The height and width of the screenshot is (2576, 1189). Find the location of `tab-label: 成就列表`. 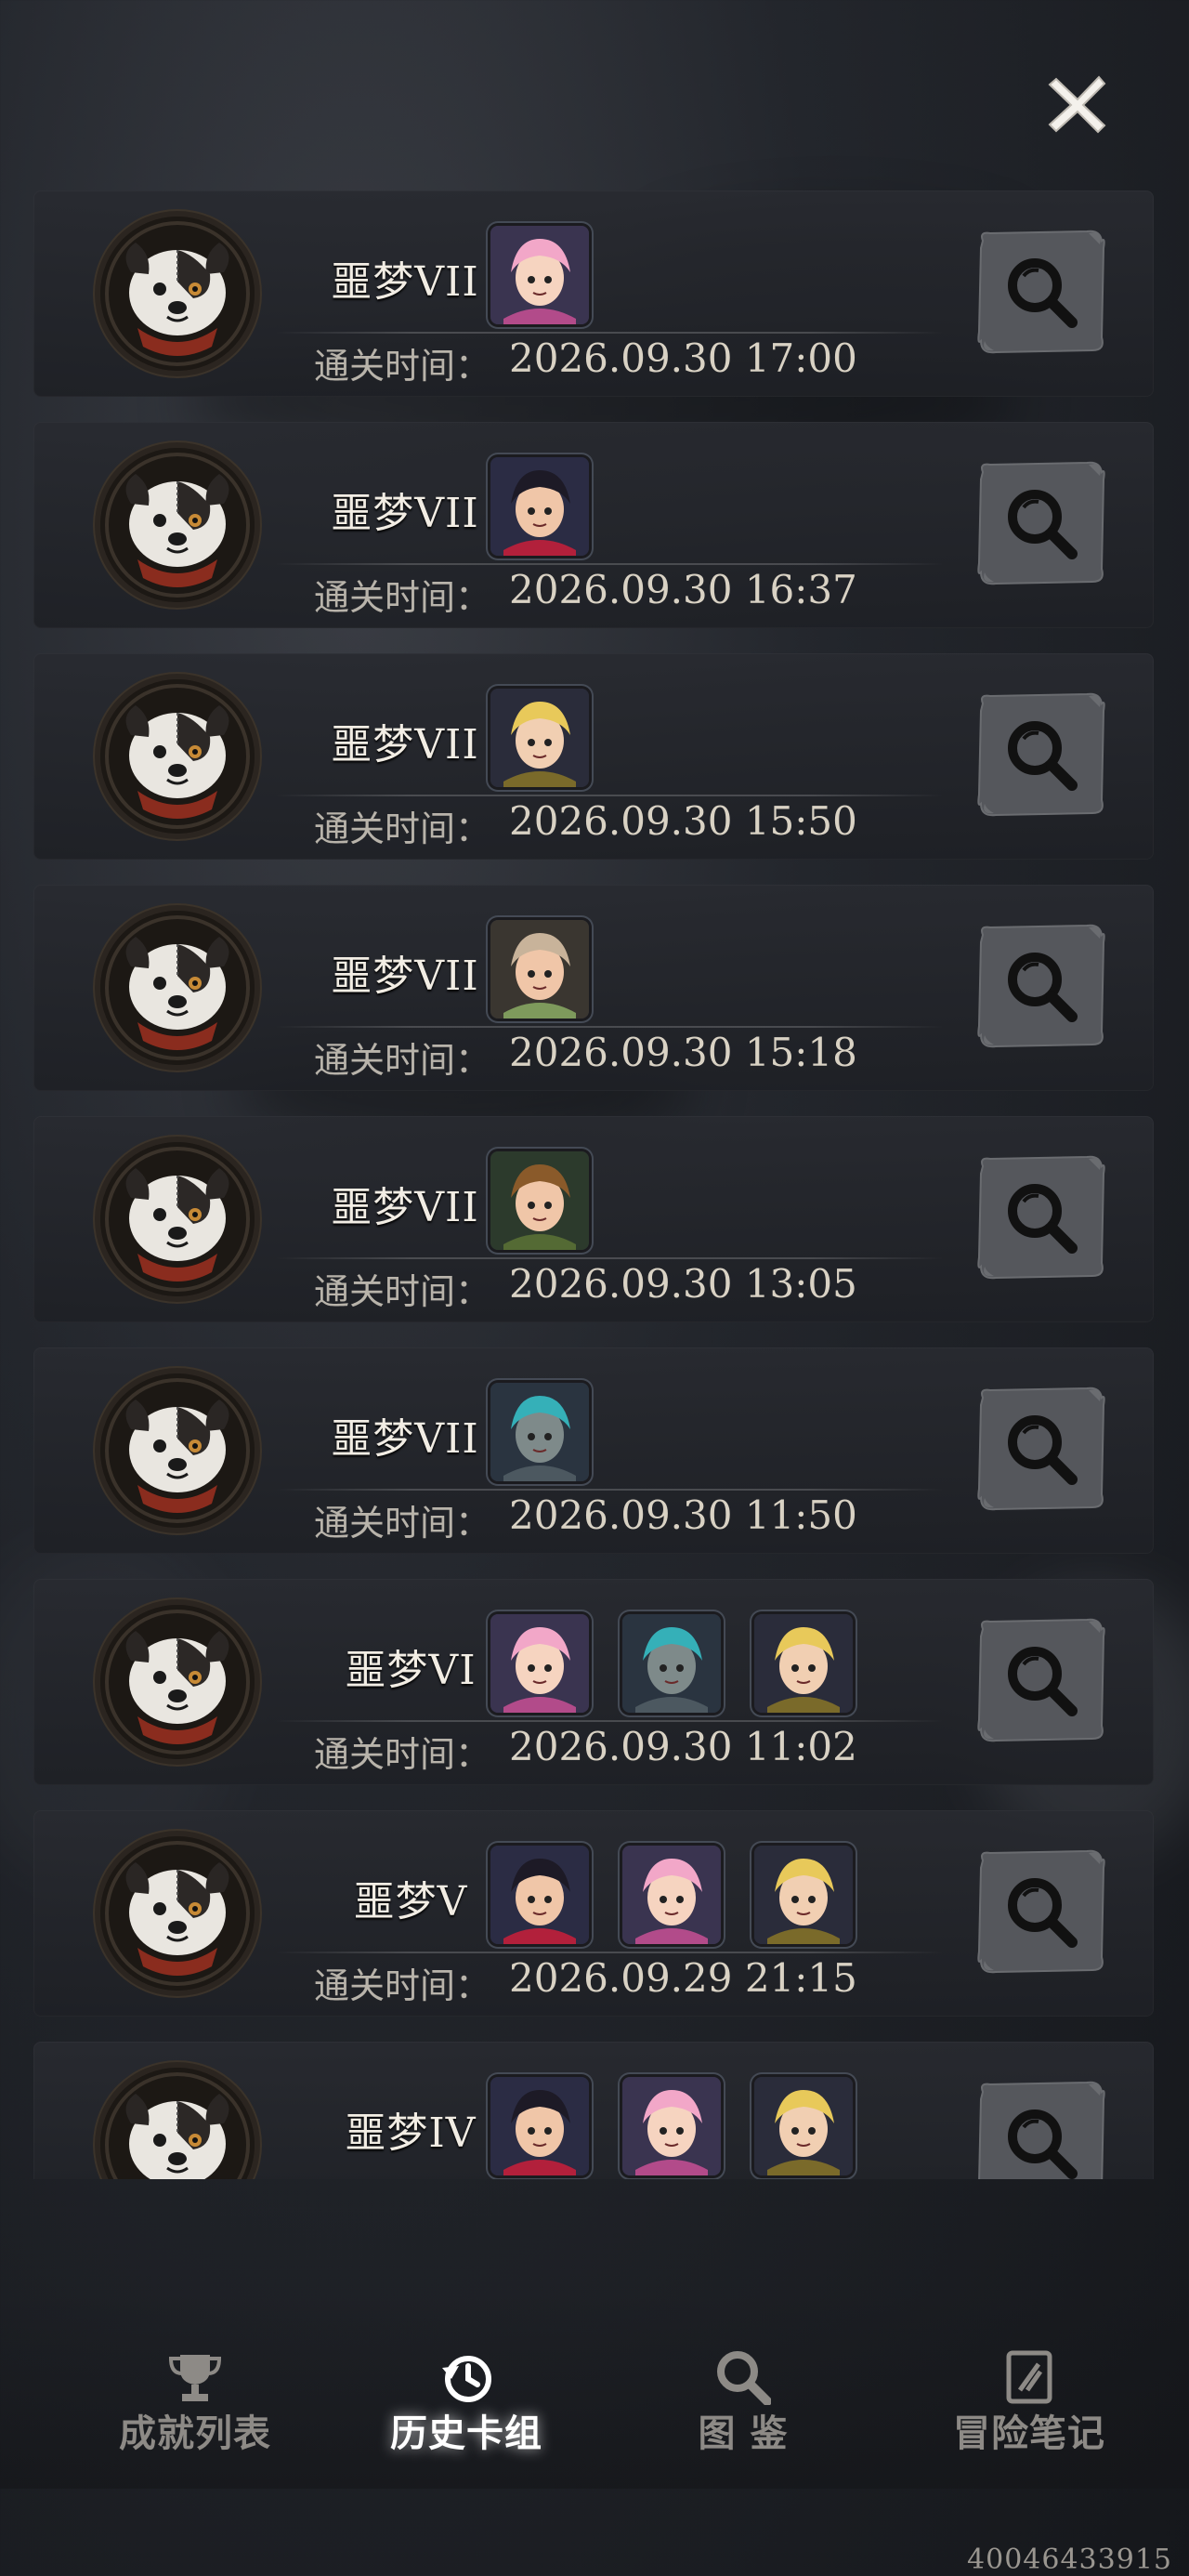

tab-label: 成就列表 is located at coordinates (195, 2433).